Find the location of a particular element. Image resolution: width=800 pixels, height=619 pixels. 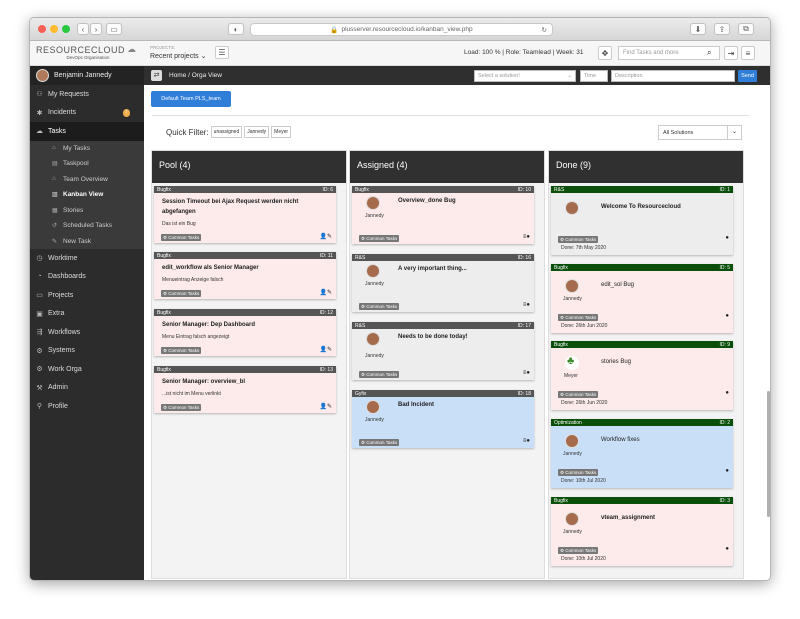

description-input: Description is located at coordinates (673, 76).